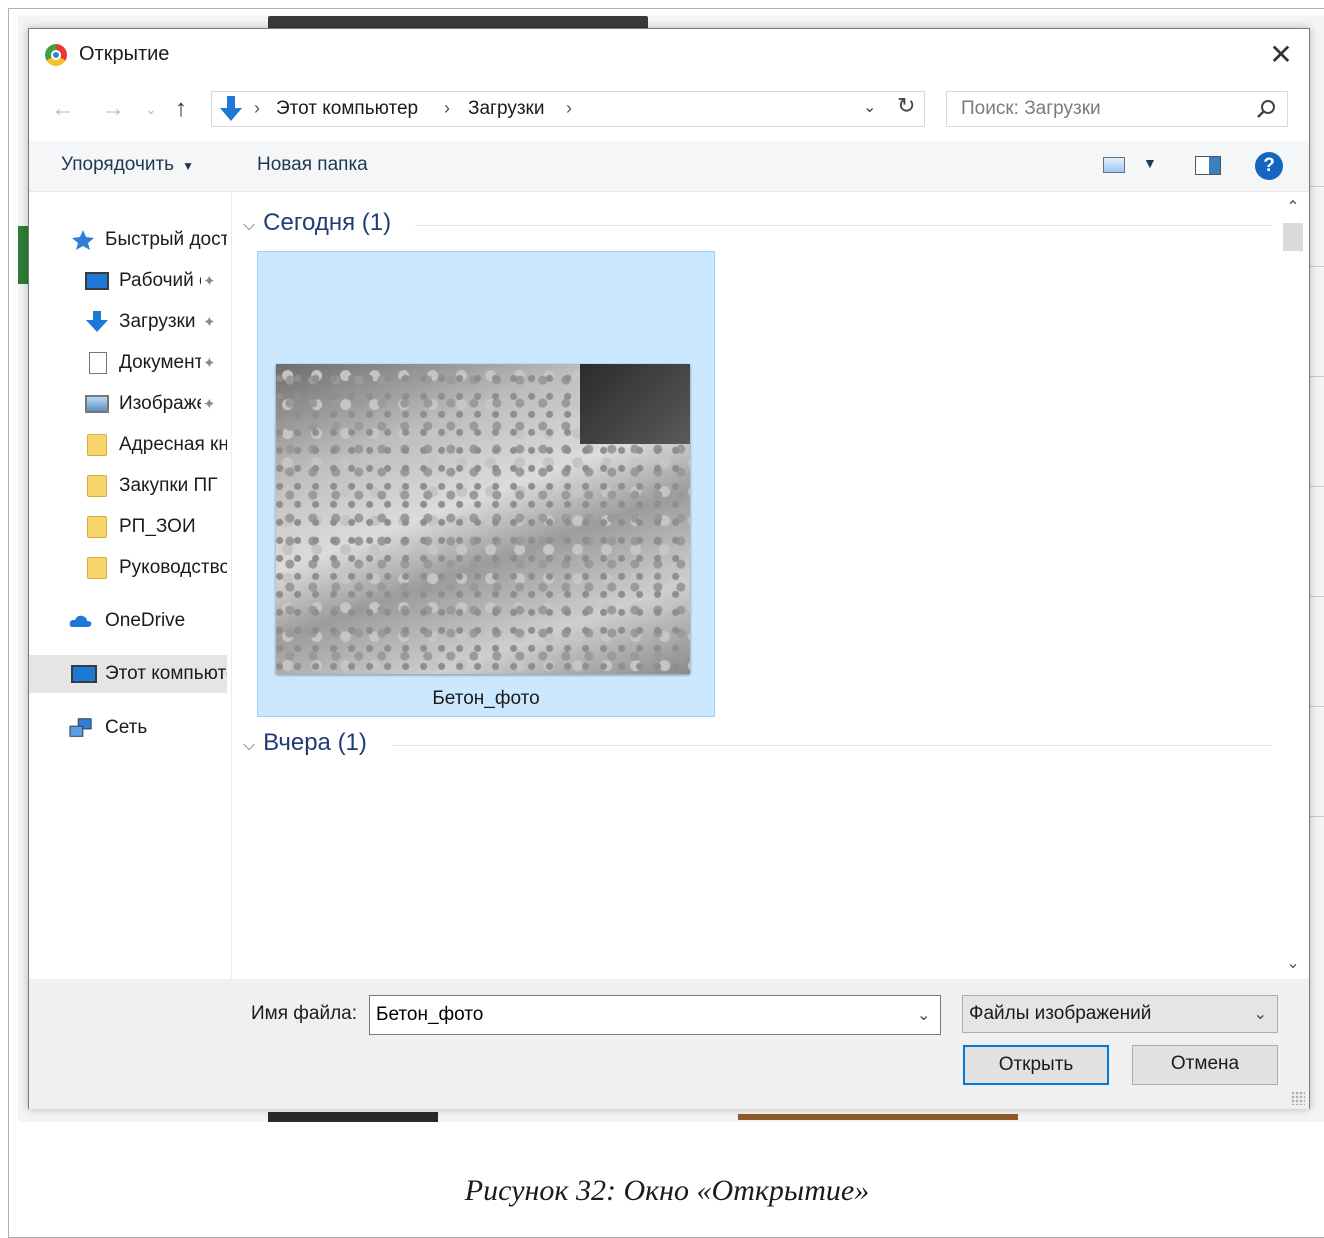  Describe the element at coordinates (1208, 165) in the screenshot. I see `preview-pane-icon` at that location.